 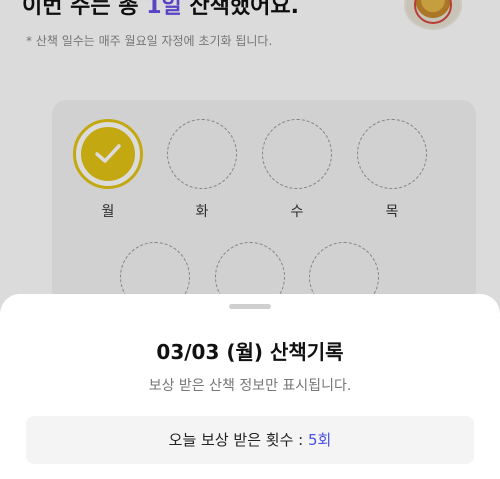 I want to click on sheet-subtitle: 보상 받은 산책 정보만 표시됩니다., so click(x=250, y=386).